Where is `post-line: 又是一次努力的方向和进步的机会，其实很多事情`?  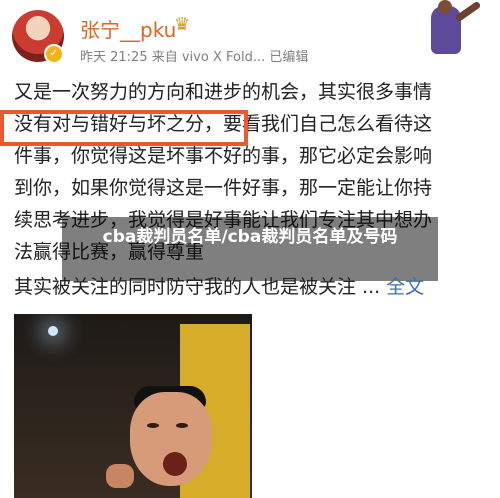 post-line: 又是一次努力的方向和进步的机会，其实很多事情 is located at coordinates (223, 92).